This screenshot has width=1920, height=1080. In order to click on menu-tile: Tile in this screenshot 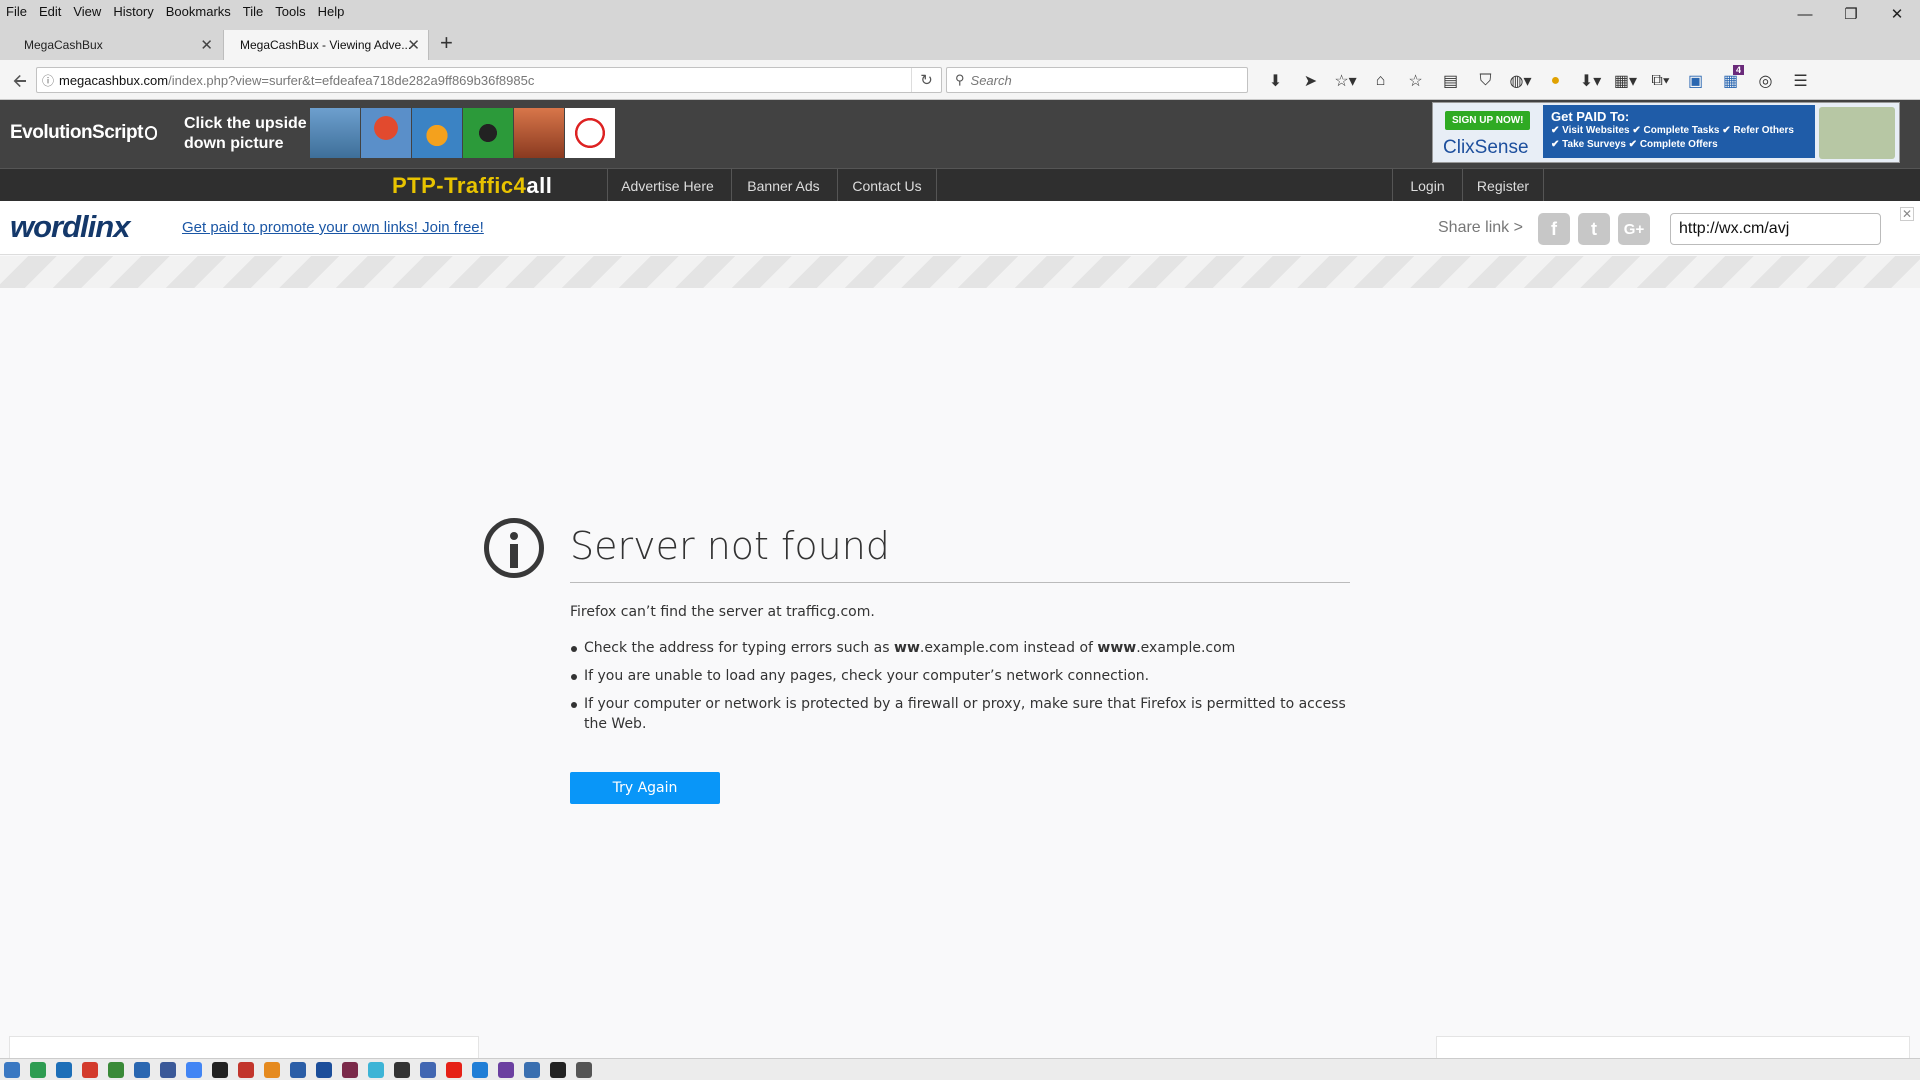, I will do `click(253, 11)`.